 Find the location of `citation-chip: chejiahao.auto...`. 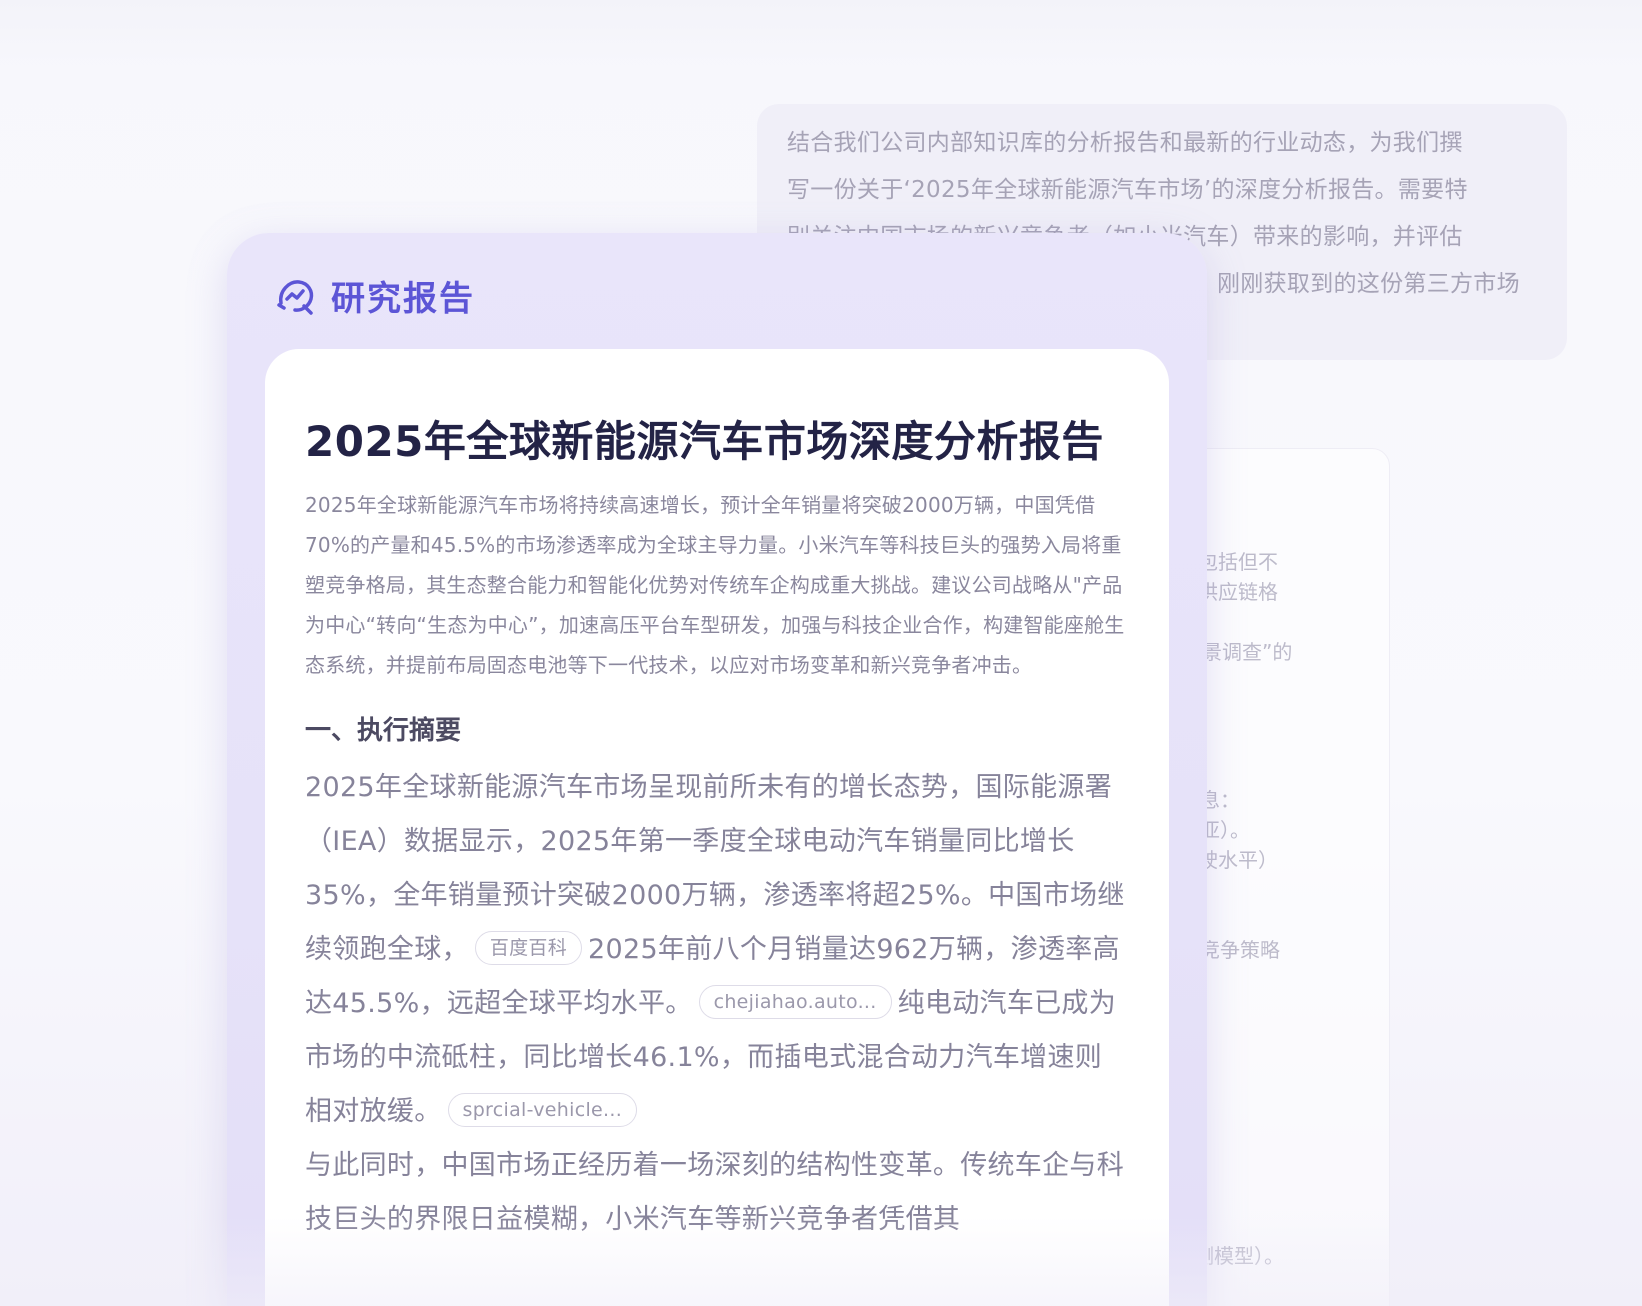

citation-chip: chejiahao.auto... is located at coordinates (795, 1002).